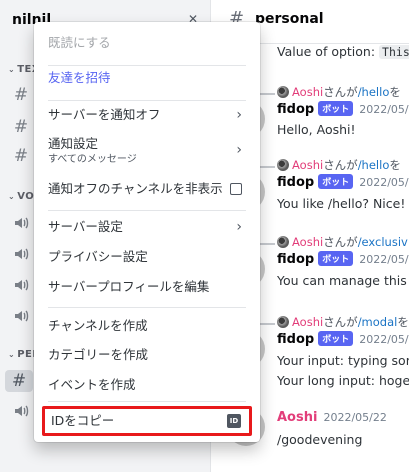 The image size is (409, 472). I want to click on message-content: You like /hello? Nice!, so click(341, 203).